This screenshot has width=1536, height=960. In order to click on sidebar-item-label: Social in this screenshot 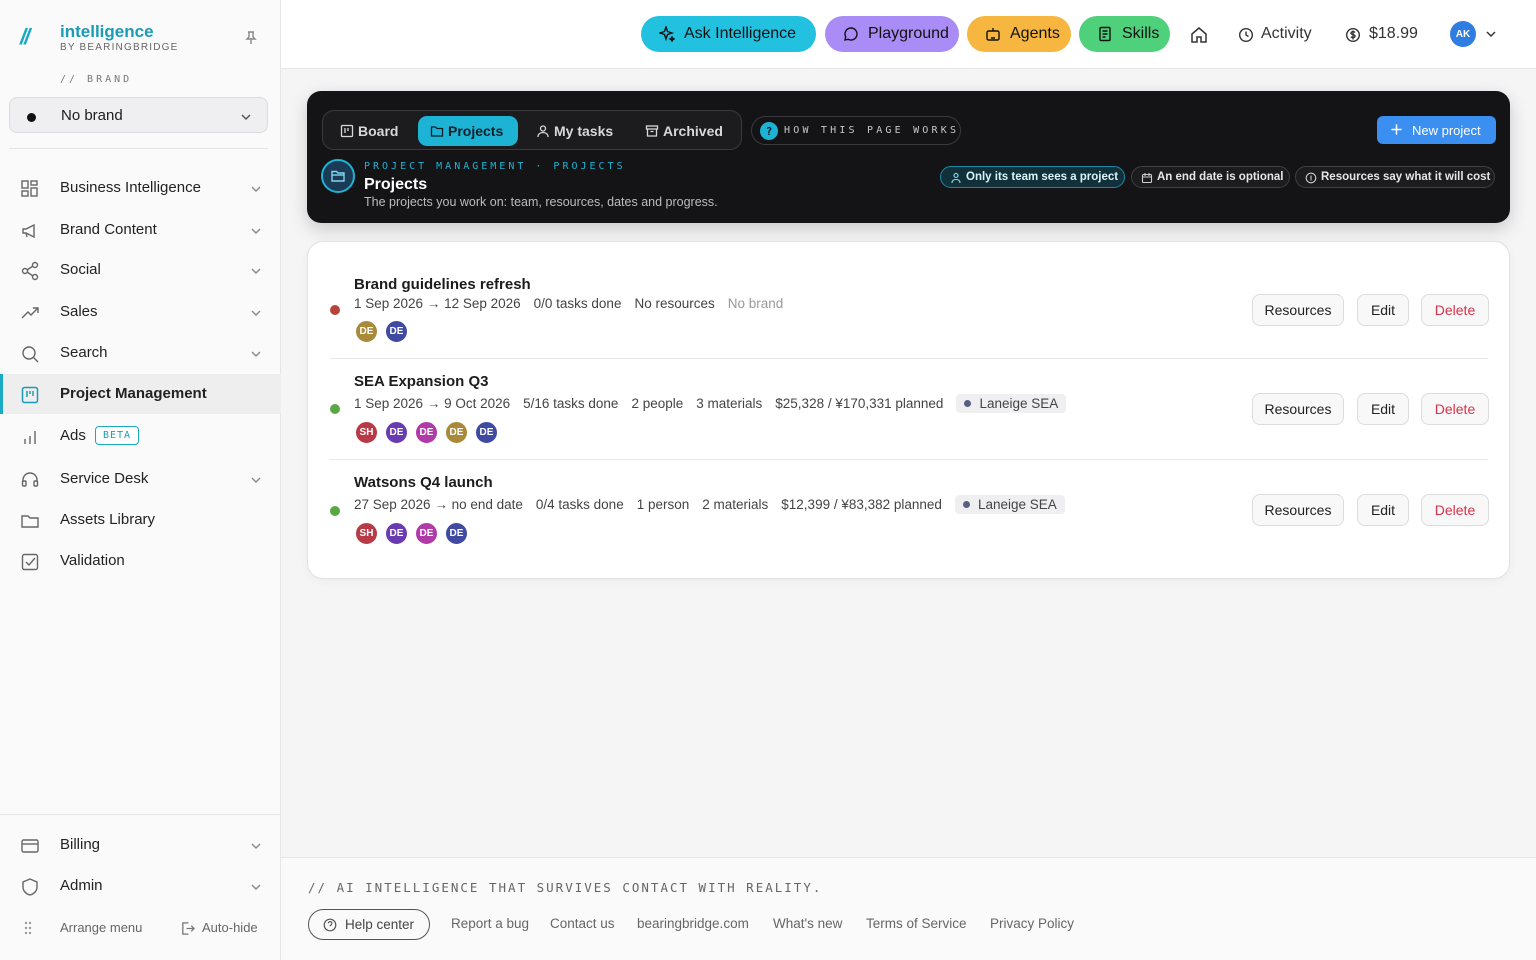, I will do `click(80, 269)`.